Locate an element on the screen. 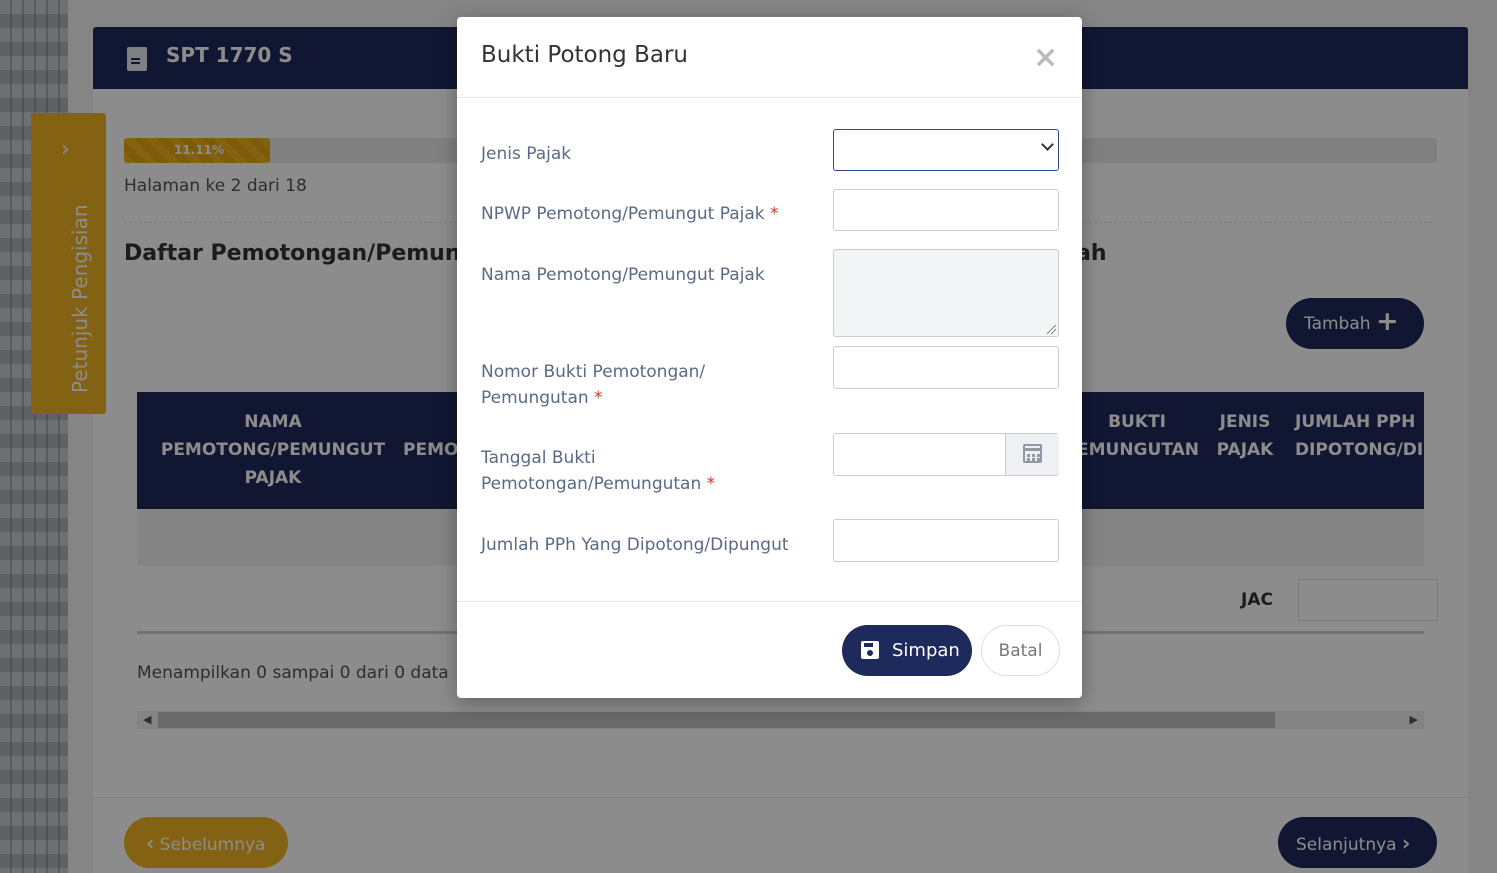  close-icon: × is located at coordinates (1045, 58).